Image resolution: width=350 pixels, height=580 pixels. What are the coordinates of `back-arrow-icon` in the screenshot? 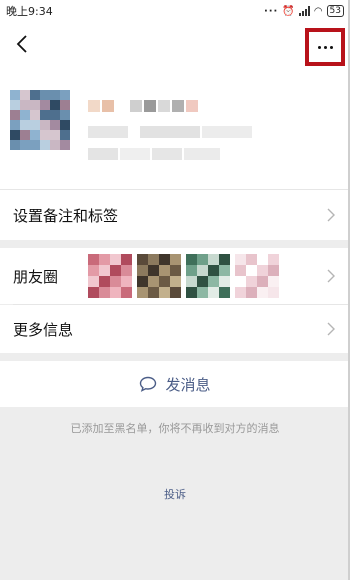 It's located at (22, 44).